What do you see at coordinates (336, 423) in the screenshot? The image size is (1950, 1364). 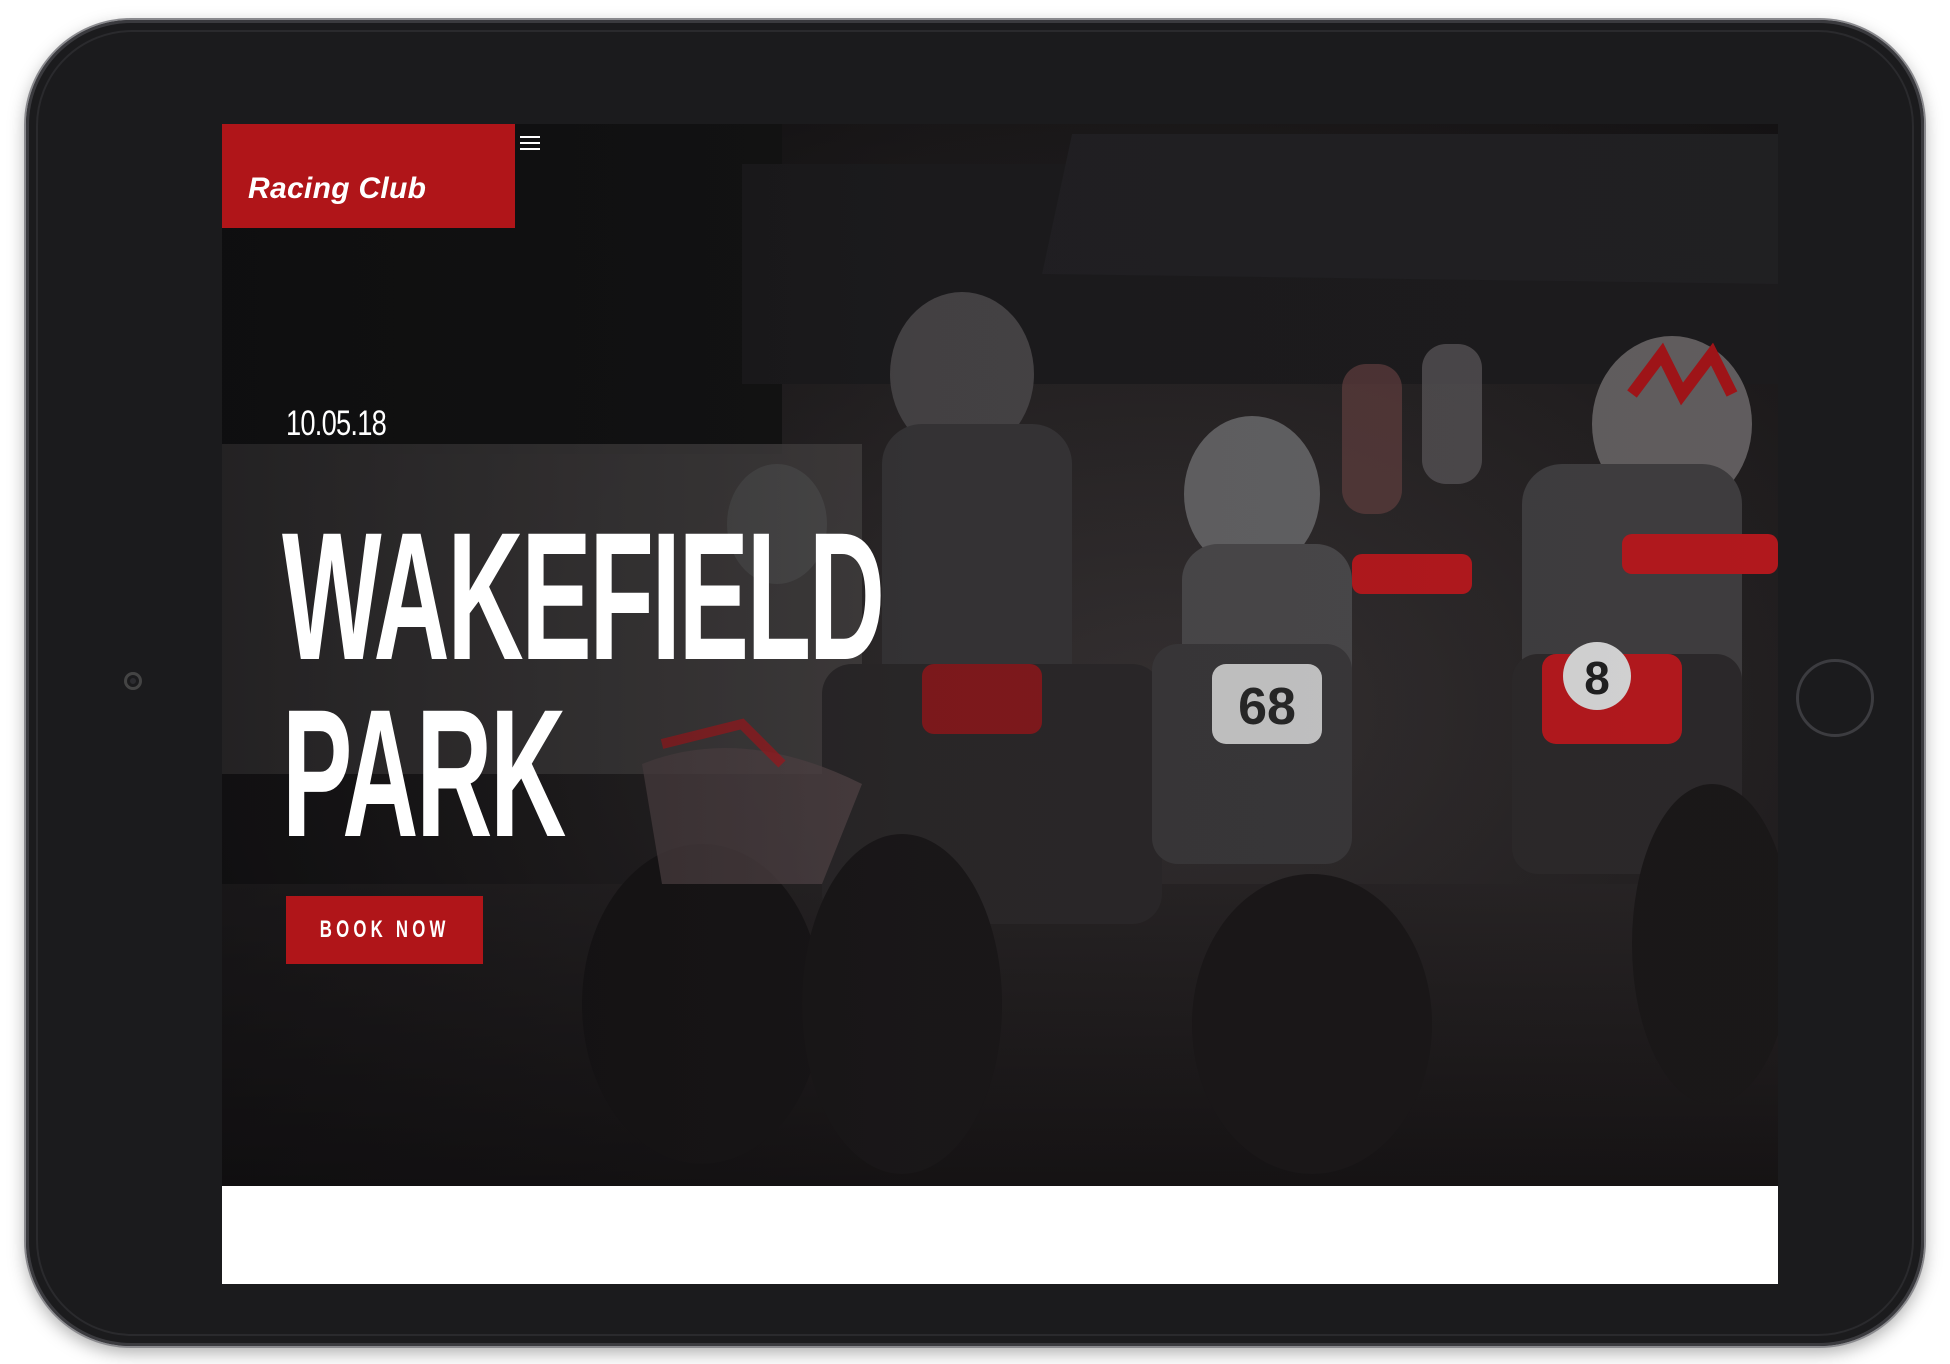 I see `event-date: 10.05.18` at bounding box center [336, 423].